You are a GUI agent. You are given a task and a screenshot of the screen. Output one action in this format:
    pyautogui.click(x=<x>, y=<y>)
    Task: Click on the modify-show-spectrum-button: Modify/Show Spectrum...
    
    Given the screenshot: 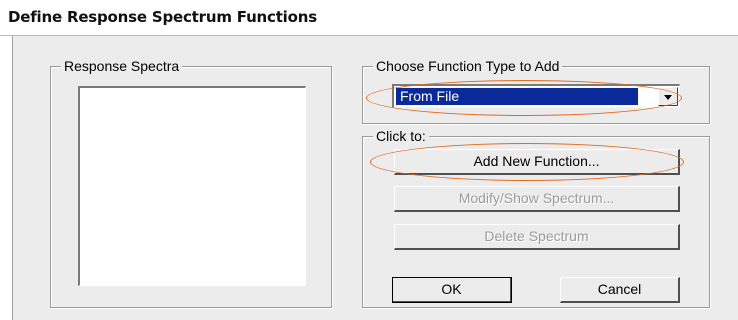 What is the action you would take?
    pyautogui.click(x=537, y=199)
    